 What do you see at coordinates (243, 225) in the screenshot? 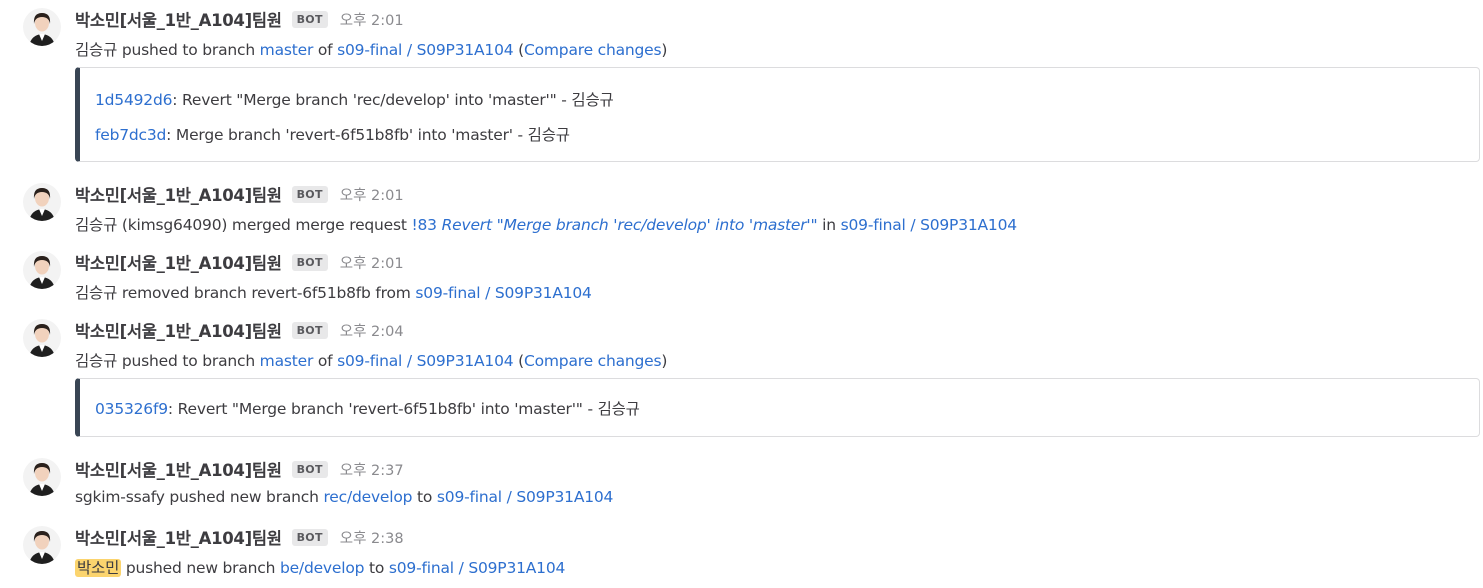
I see `message-prefix: 김승규 (kimsg64090) merged merge request` at bounding box center [243, 225].